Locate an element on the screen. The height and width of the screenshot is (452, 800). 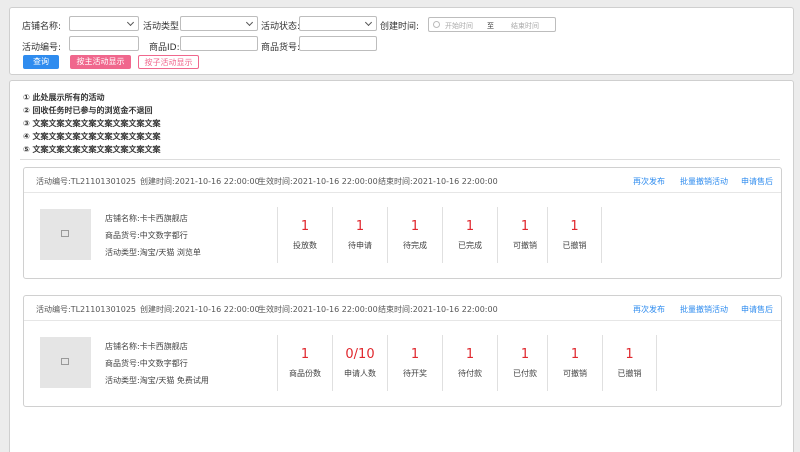
shop-name-label: 店铺名称: is located at coordinates (42, 27).